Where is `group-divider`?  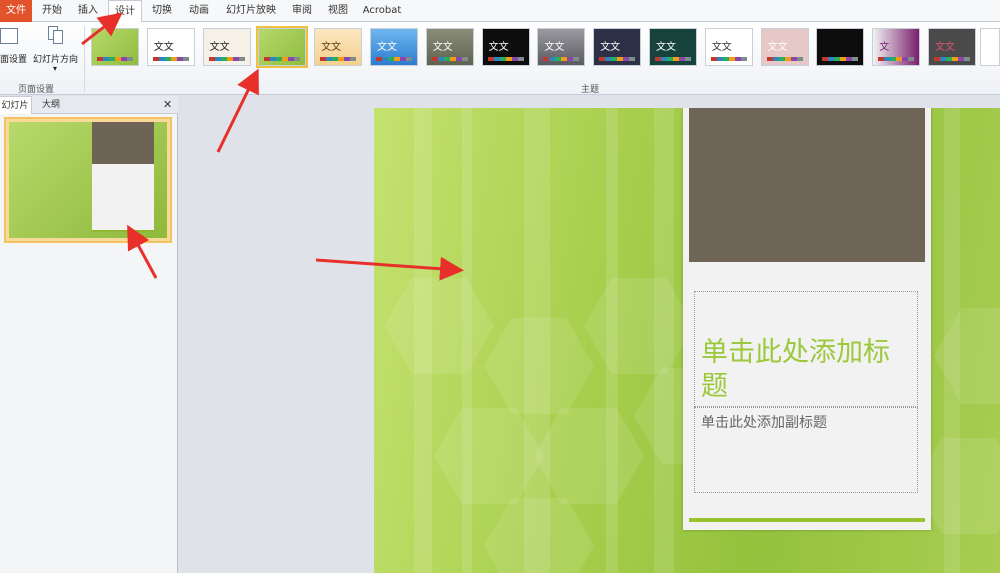
group-divider is located at coordinates (84, 59).